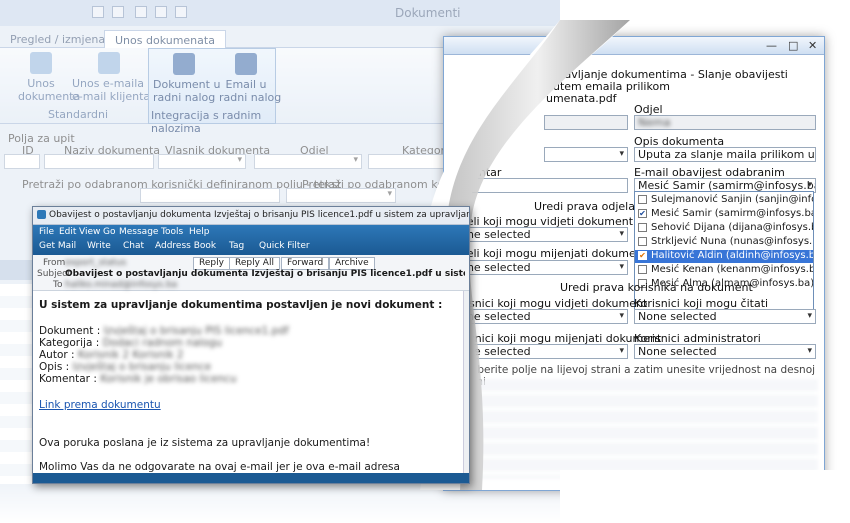  I want to click on list-item: Sulejmanović Sanjin (sanjin@infosys.ba), so click(724, 200).